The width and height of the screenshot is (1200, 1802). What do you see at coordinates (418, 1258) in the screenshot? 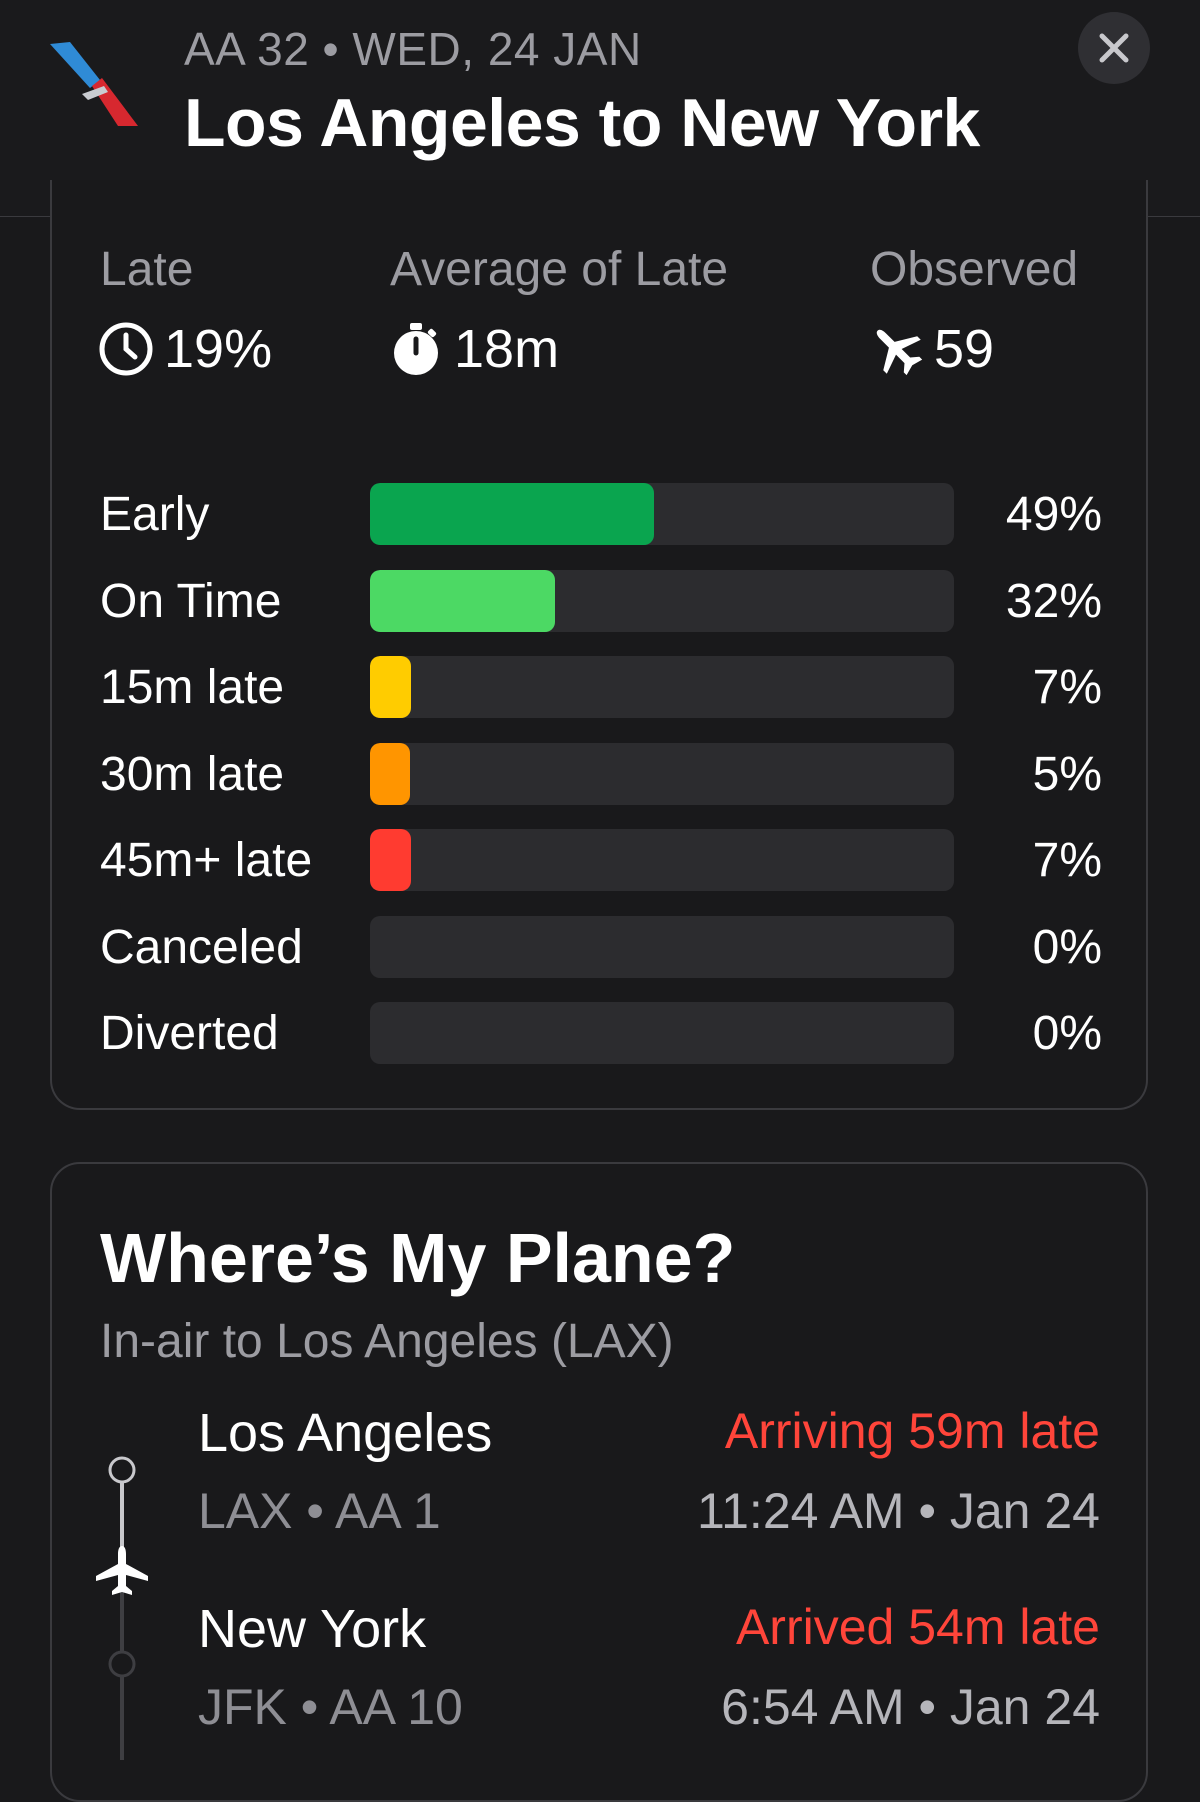
I see `wheres-my-plane-title: Where’s My Plane?` at bounding box center [418, 1258].